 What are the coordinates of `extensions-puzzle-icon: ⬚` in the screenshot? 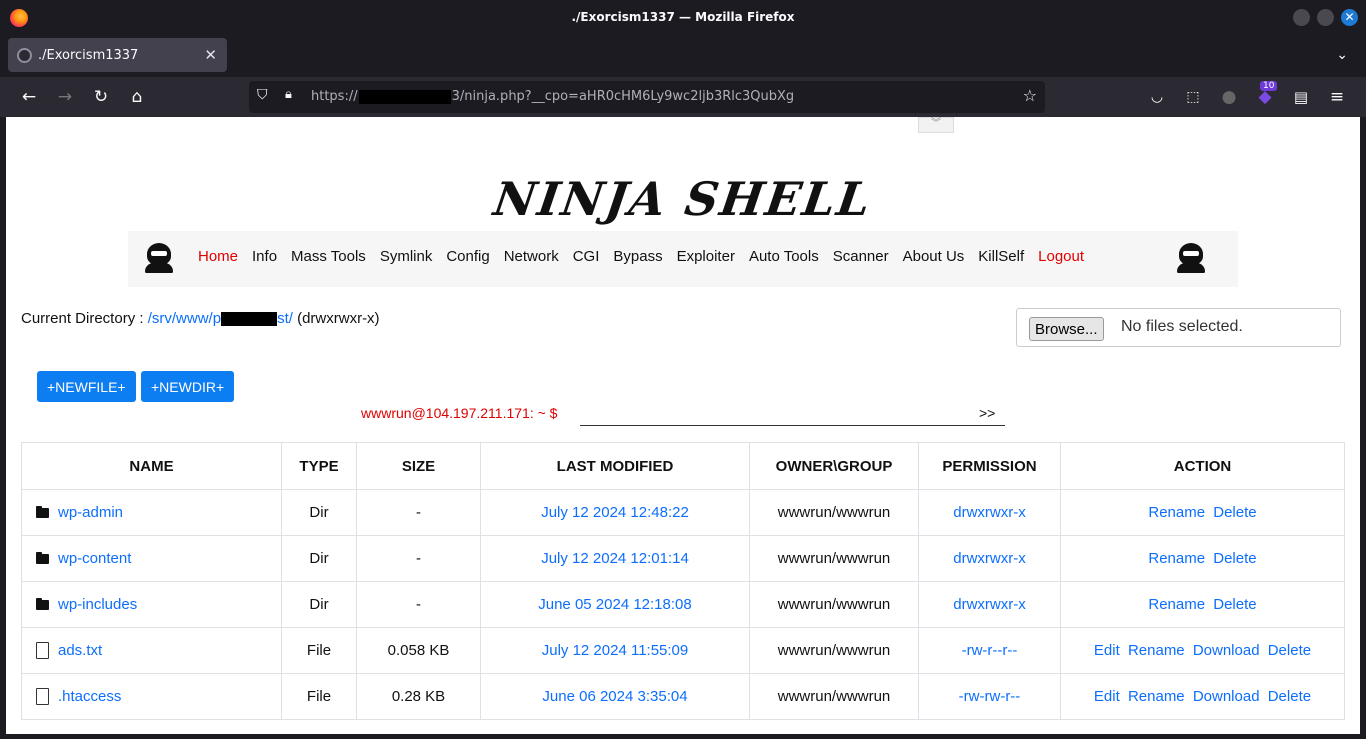 It's located at (1193, 97).